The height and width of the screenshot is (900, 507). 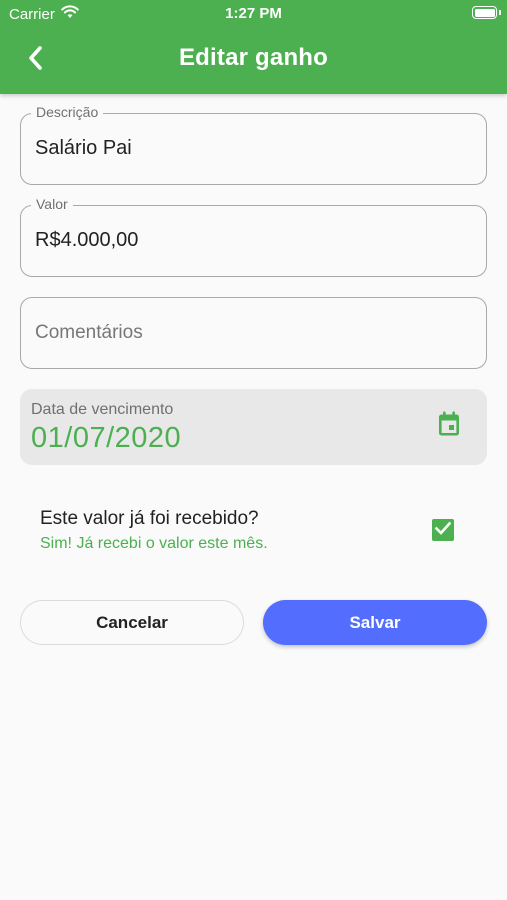 I want to click on received-checkbox, so click(x=443, y=530).